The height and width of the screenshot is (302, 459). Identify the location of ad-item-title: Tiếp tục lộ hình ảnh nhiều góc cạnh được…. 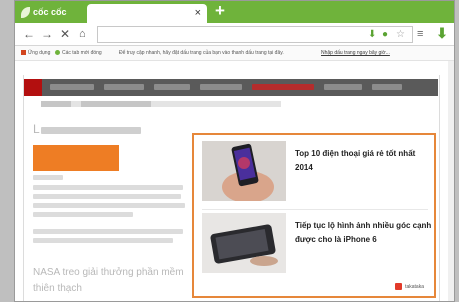
(364, 233).